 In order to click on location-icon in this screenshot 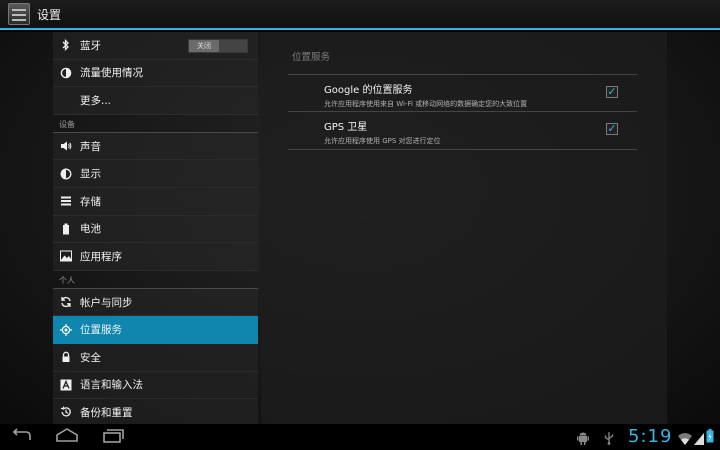, I will do `click(66, 329)`.